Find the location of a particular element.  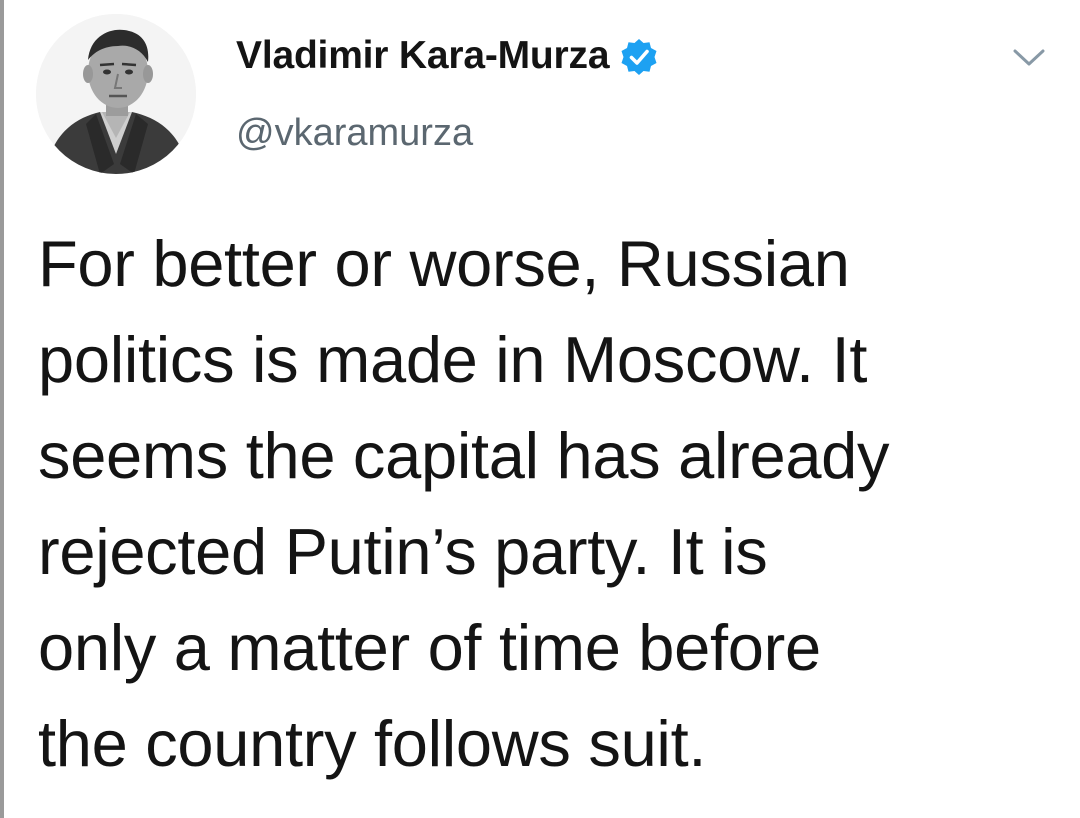

verified-badge-icon is located at coordinates (639, 57).